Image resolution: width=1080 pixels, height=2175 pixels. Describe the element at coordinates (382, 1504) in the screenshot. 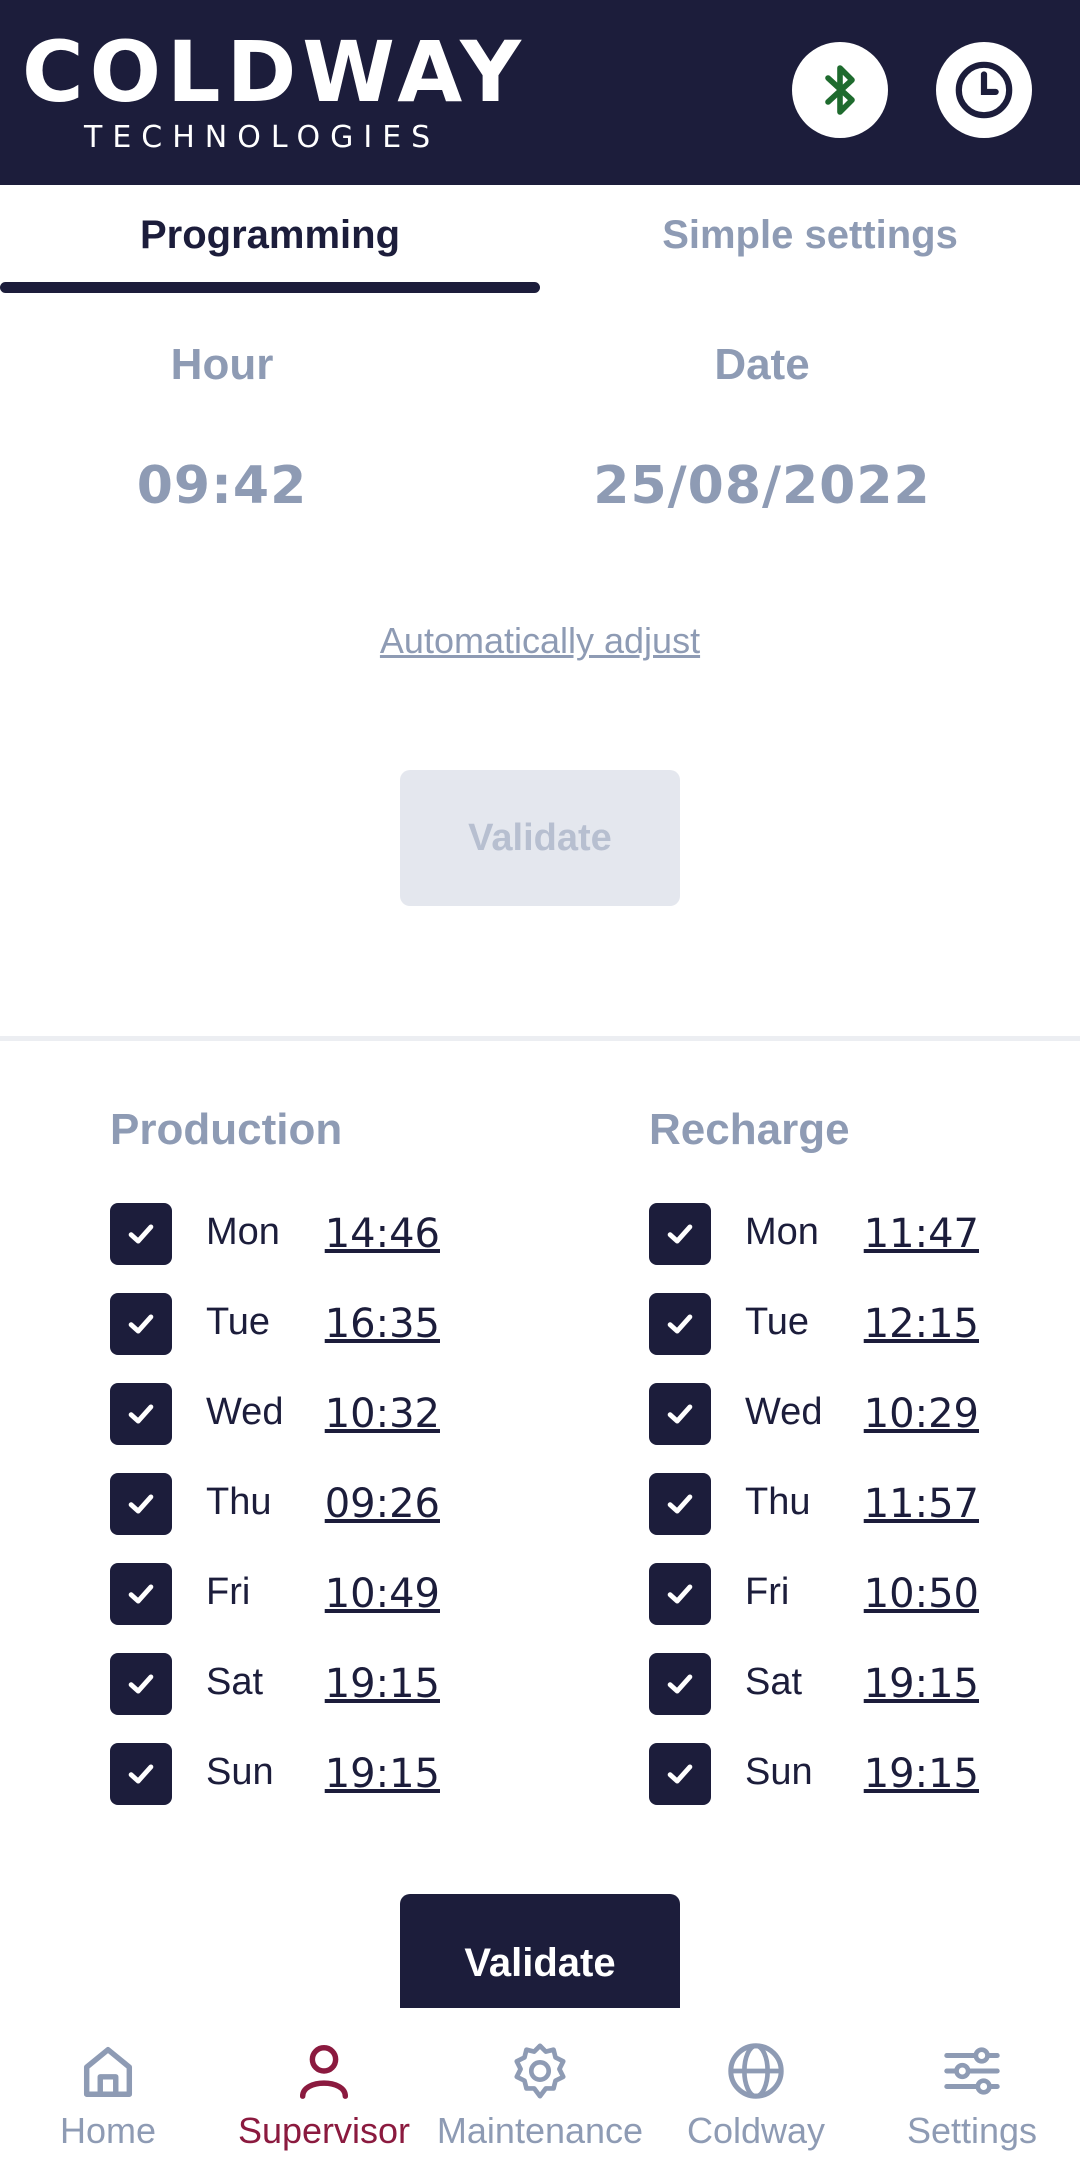

I see `production-time-thu: 09:26` at that location.